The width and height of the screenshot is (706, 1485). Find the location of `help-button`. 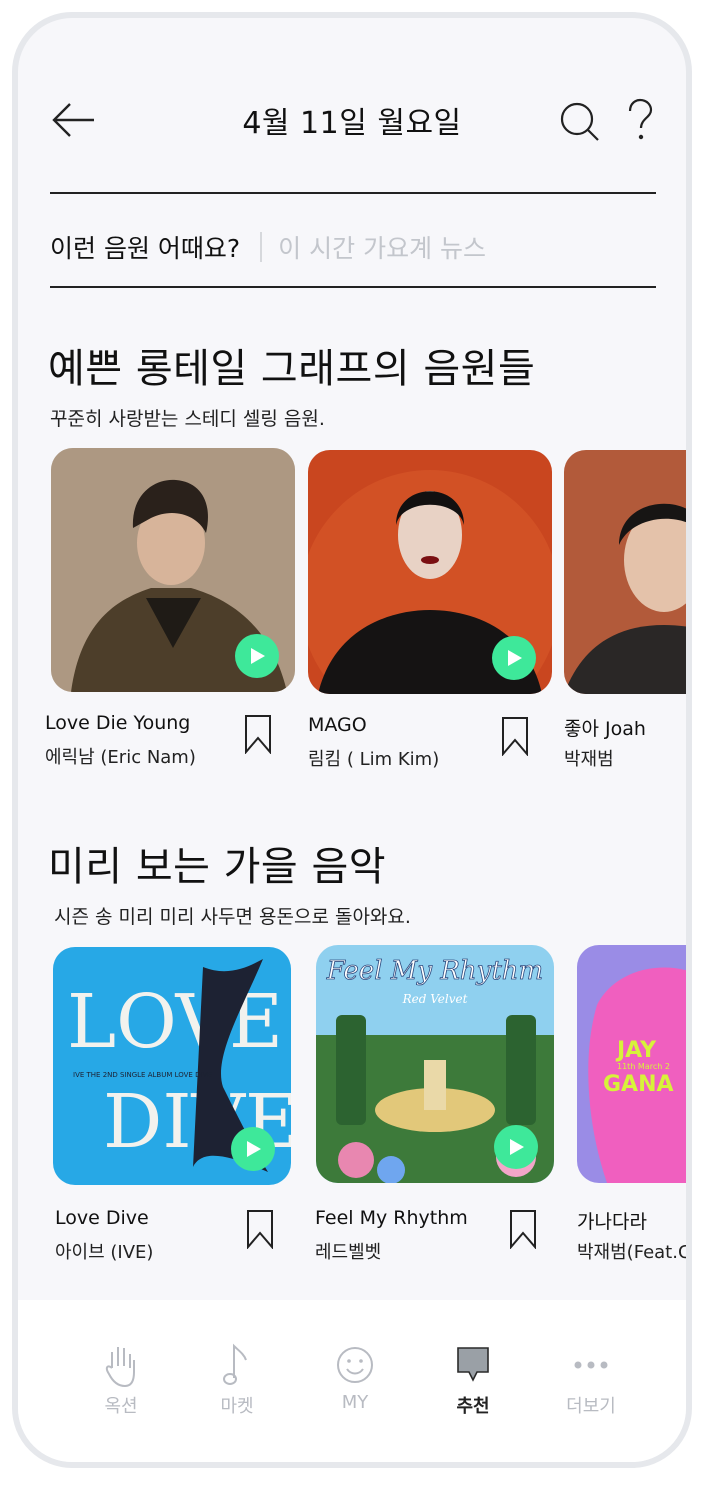

help-button is located at coordinates (640, 121).